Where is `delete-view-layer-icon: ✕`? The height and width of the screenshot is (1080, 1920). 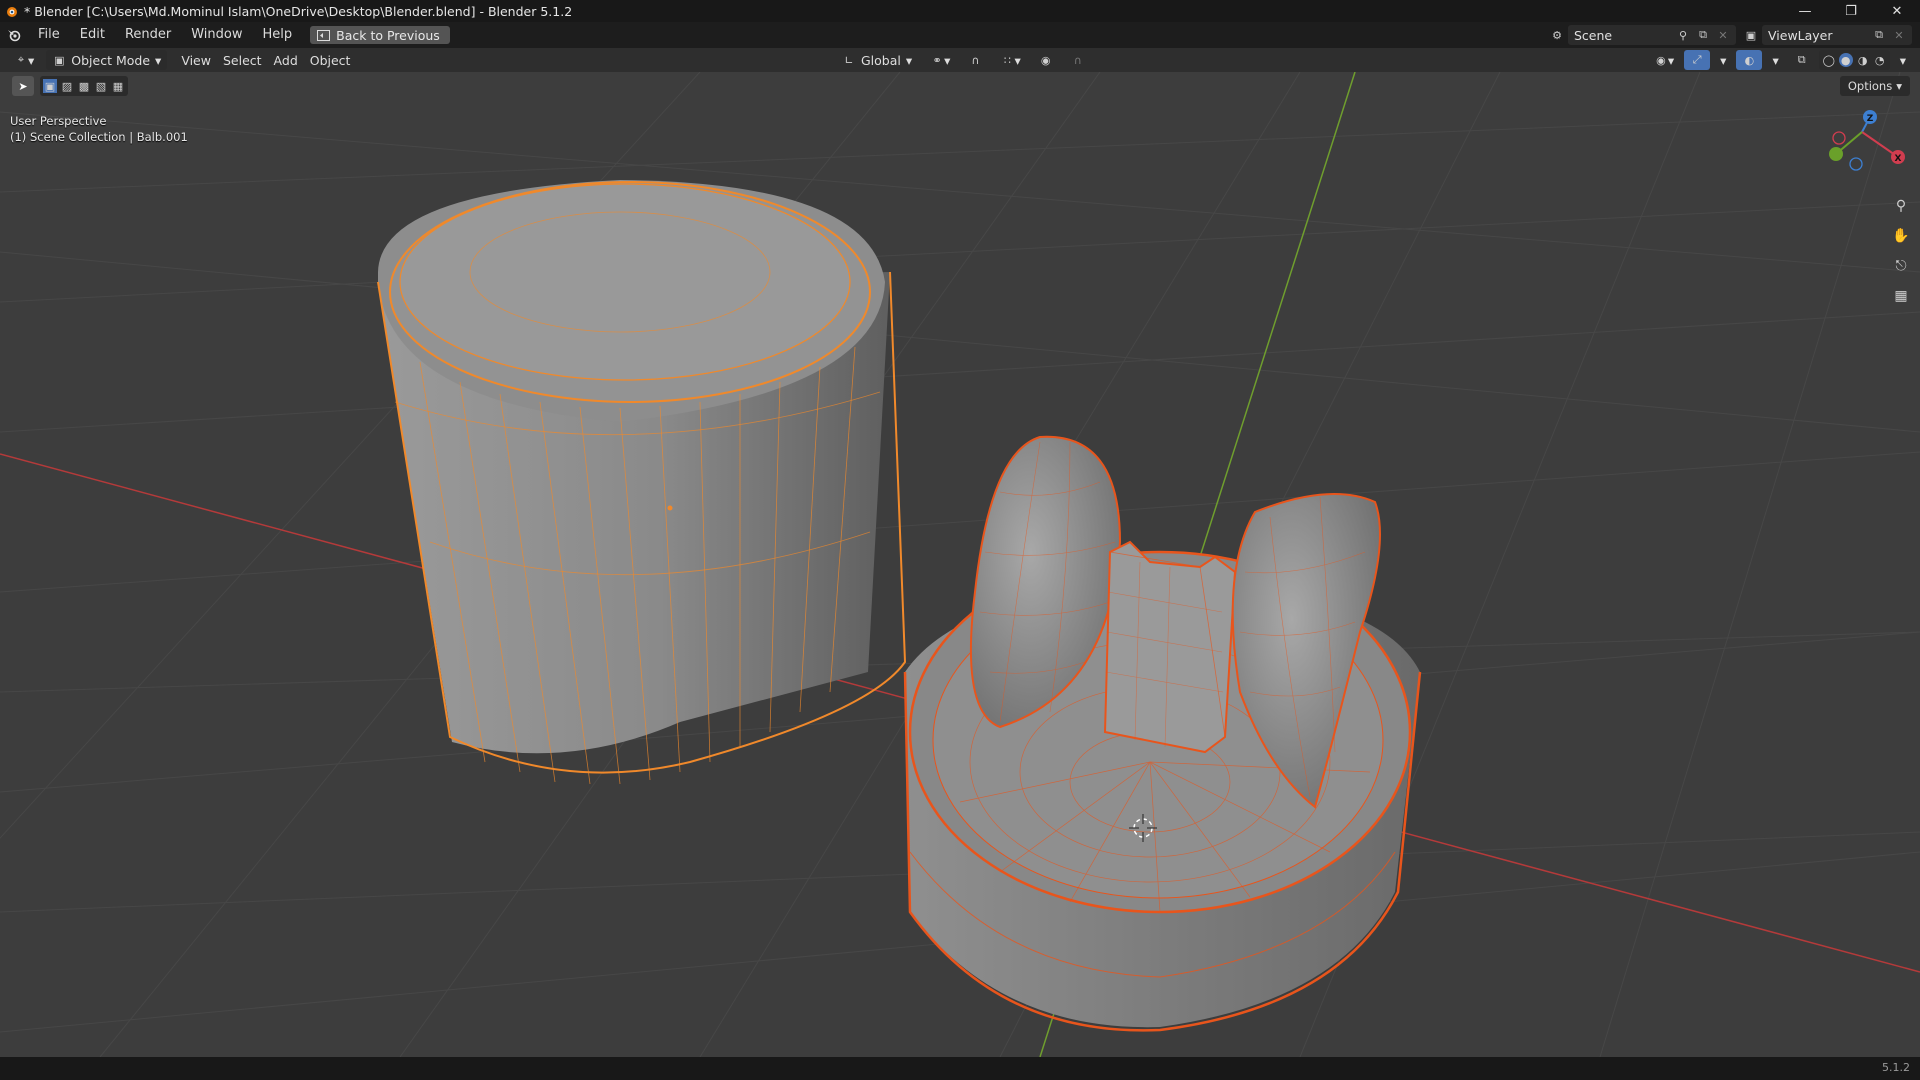
delete-view-layer-icon: ✕ is located at coordinates (1899, 35).